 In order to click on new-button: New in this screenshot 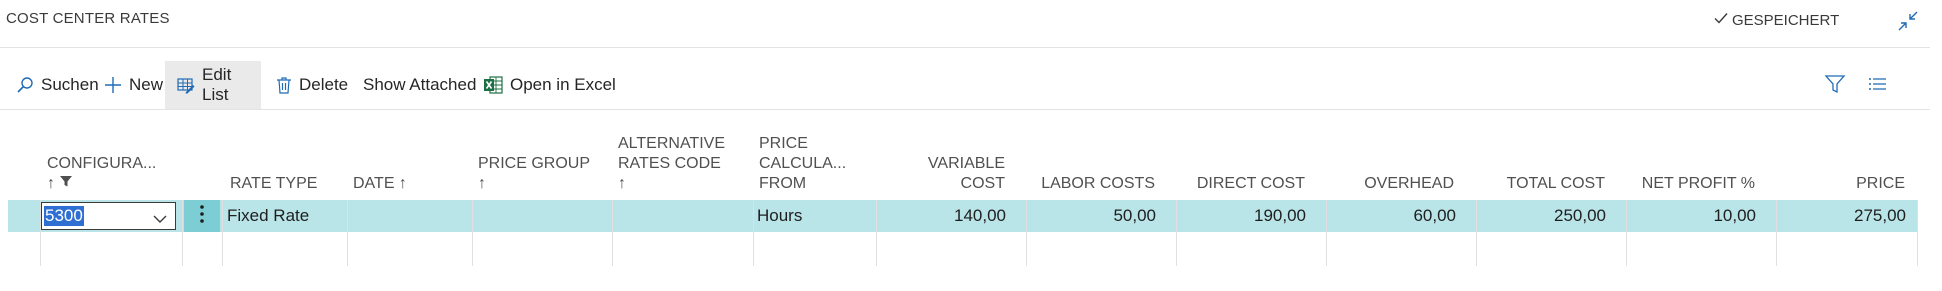, I will do `click(133, 85)`.